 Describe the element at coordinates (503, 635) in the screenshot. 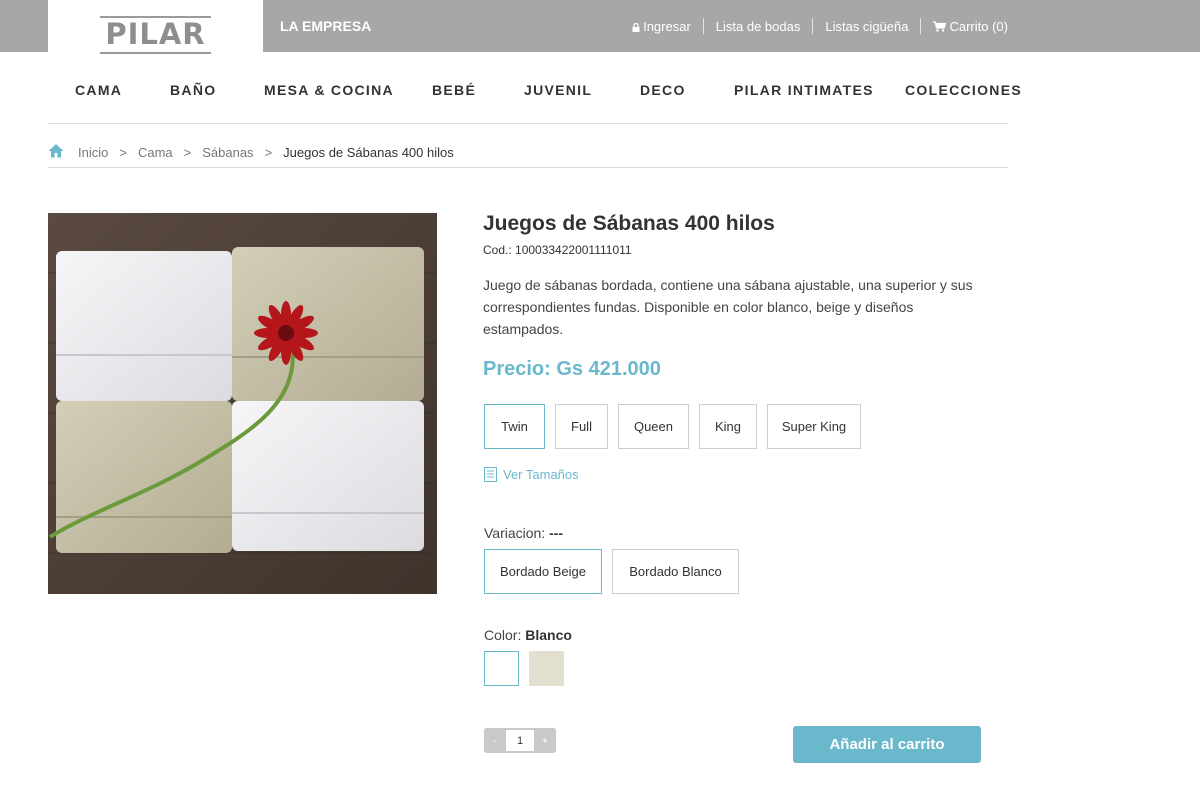

I see `color-label-text: Color:` at that location.